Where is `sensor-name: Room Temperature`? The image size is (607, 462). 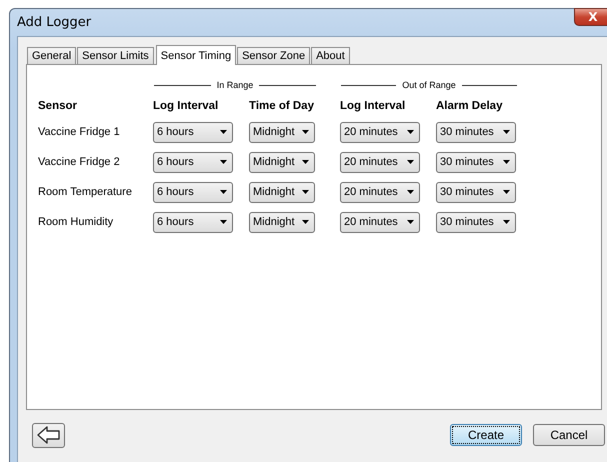 sensor-name: Room Temperature is located at coordinates (85, 192).